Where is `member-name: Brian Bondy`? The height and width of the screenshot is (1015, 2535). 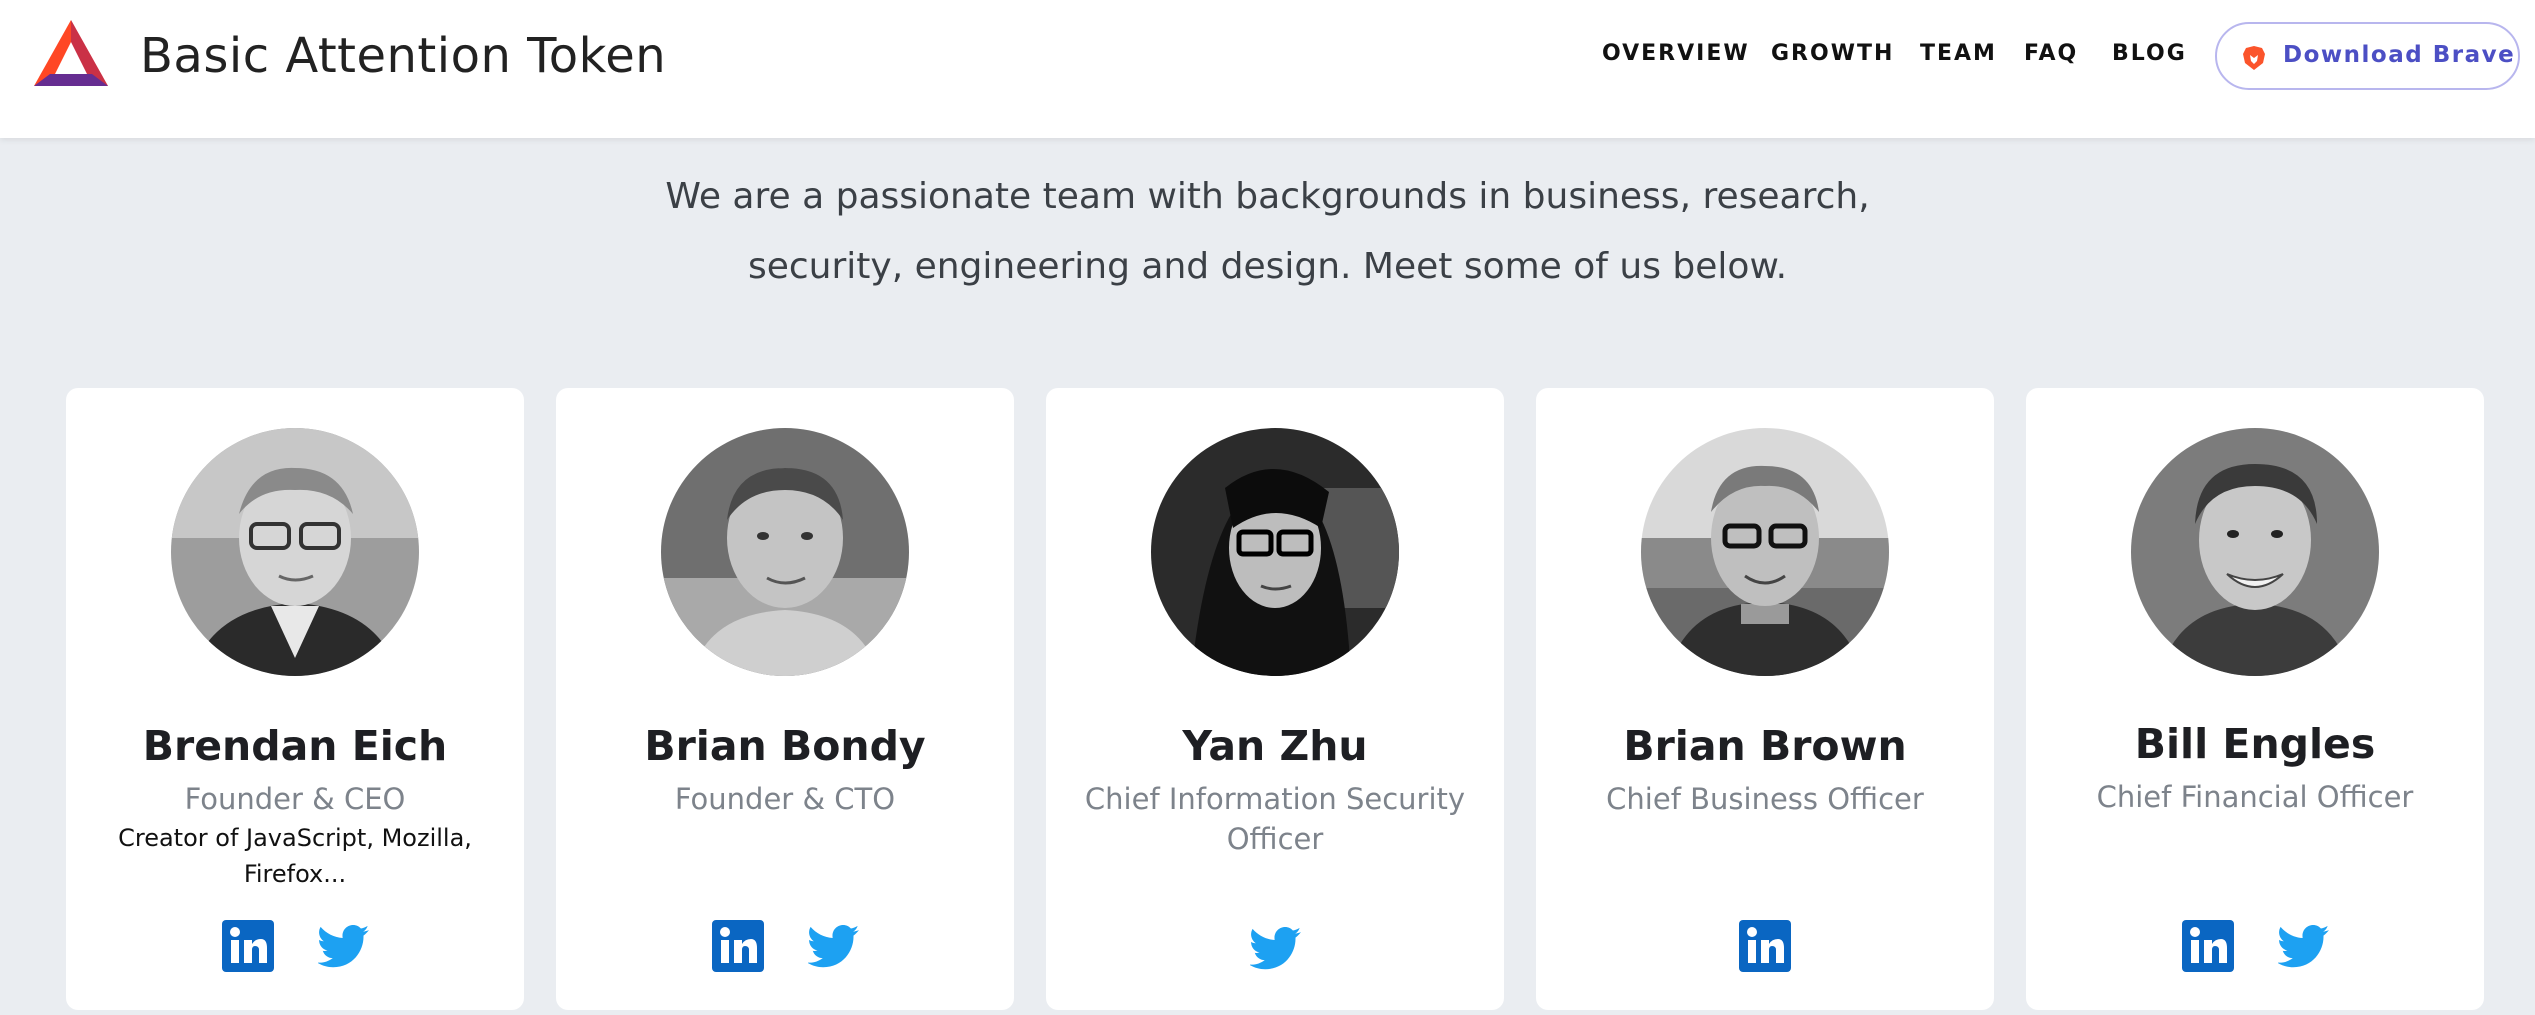
member-name: Brian Bondy is located at coordinates (785, 746).